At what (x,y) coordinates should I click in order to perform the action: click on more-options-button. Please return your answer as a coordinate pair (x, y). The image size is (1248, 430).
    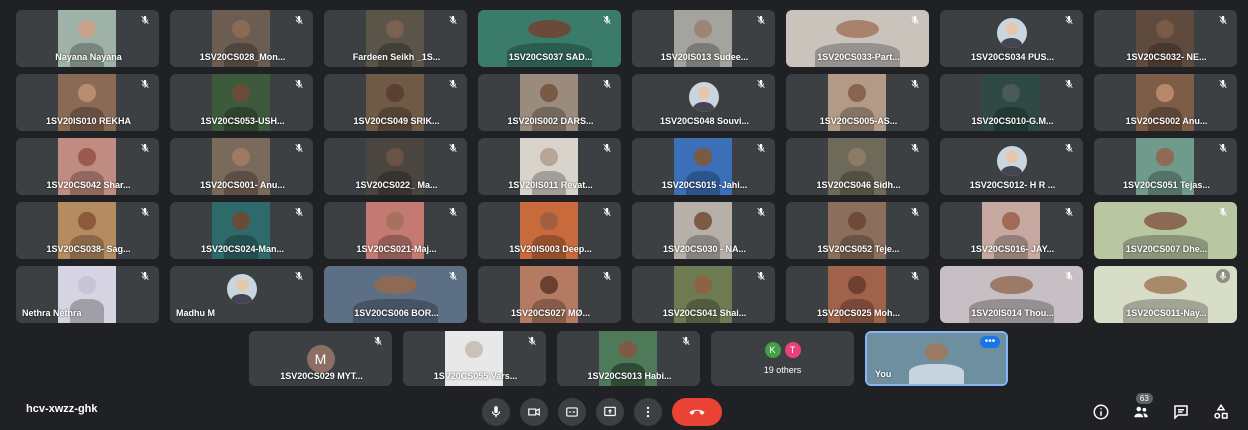
    Looking at the image, I should click on (648, 412).